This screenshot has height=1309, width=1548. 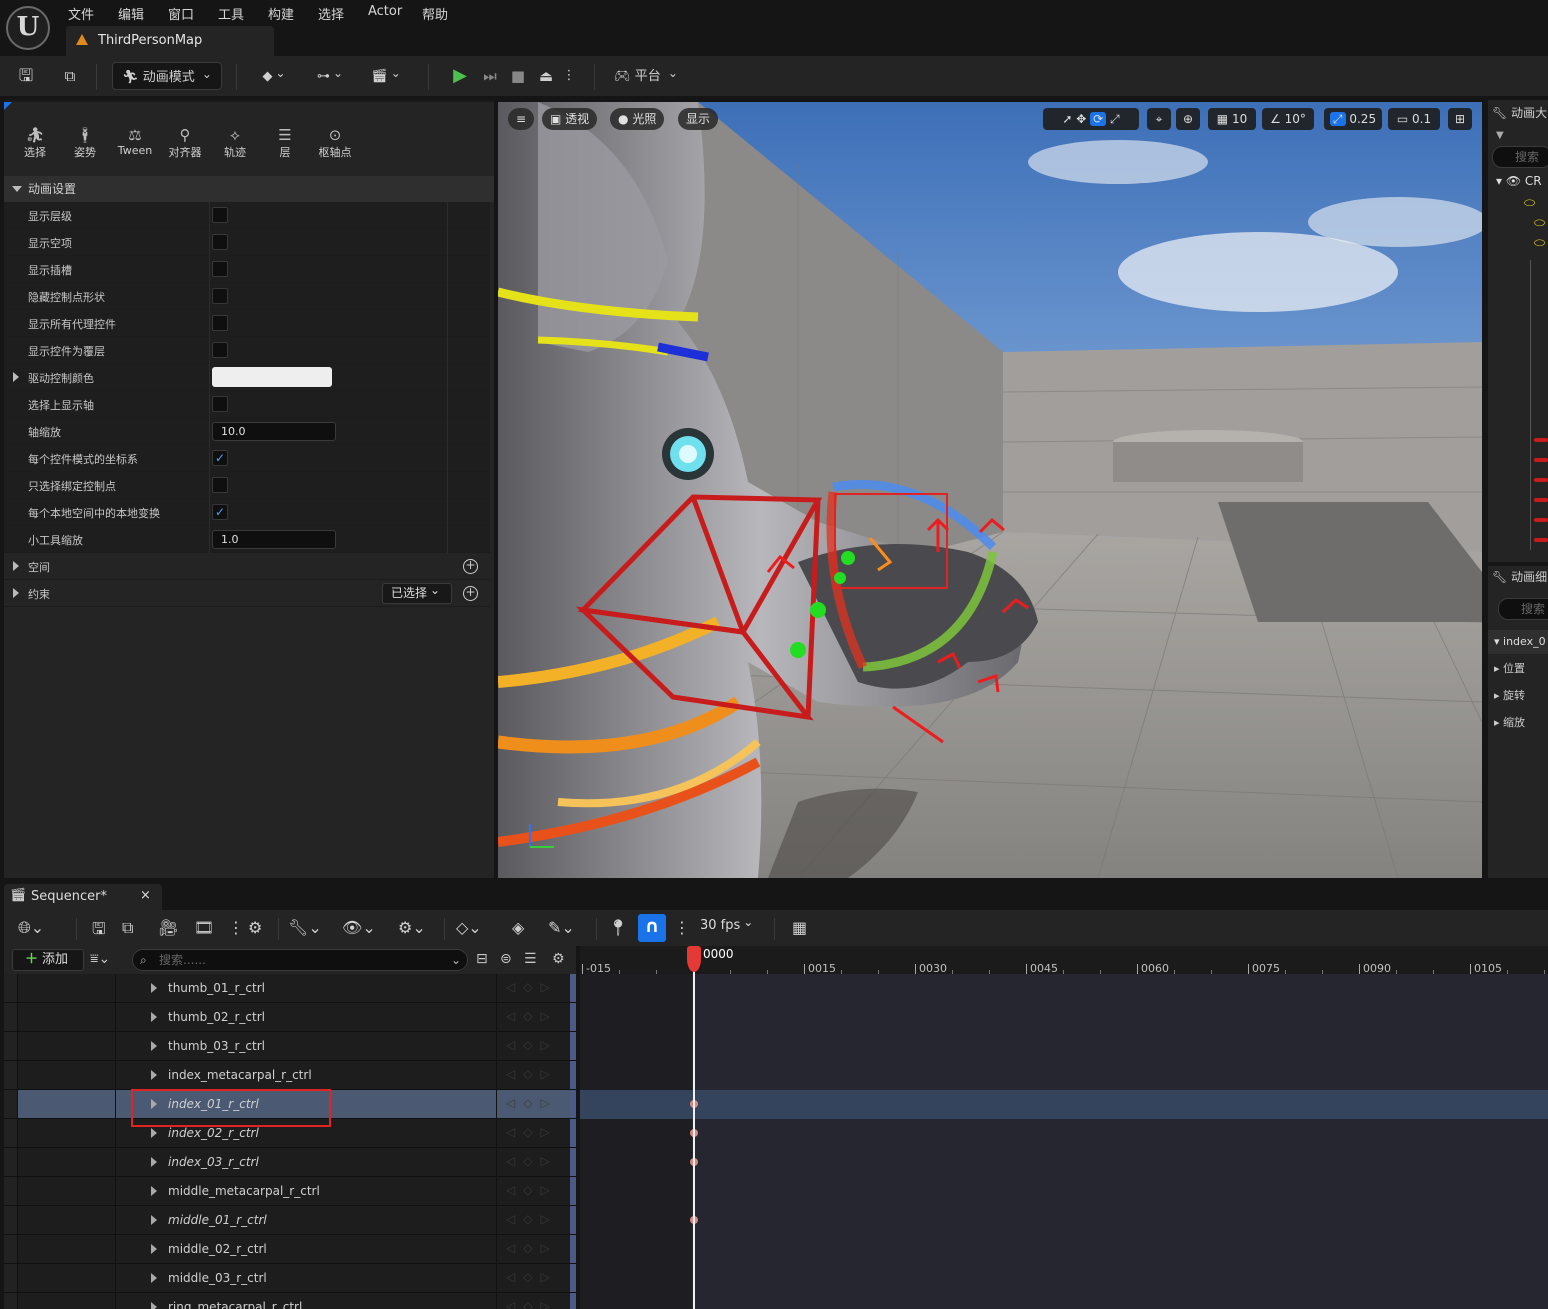 I want to click on menu-item: 选择, so click(x=331, y=13).